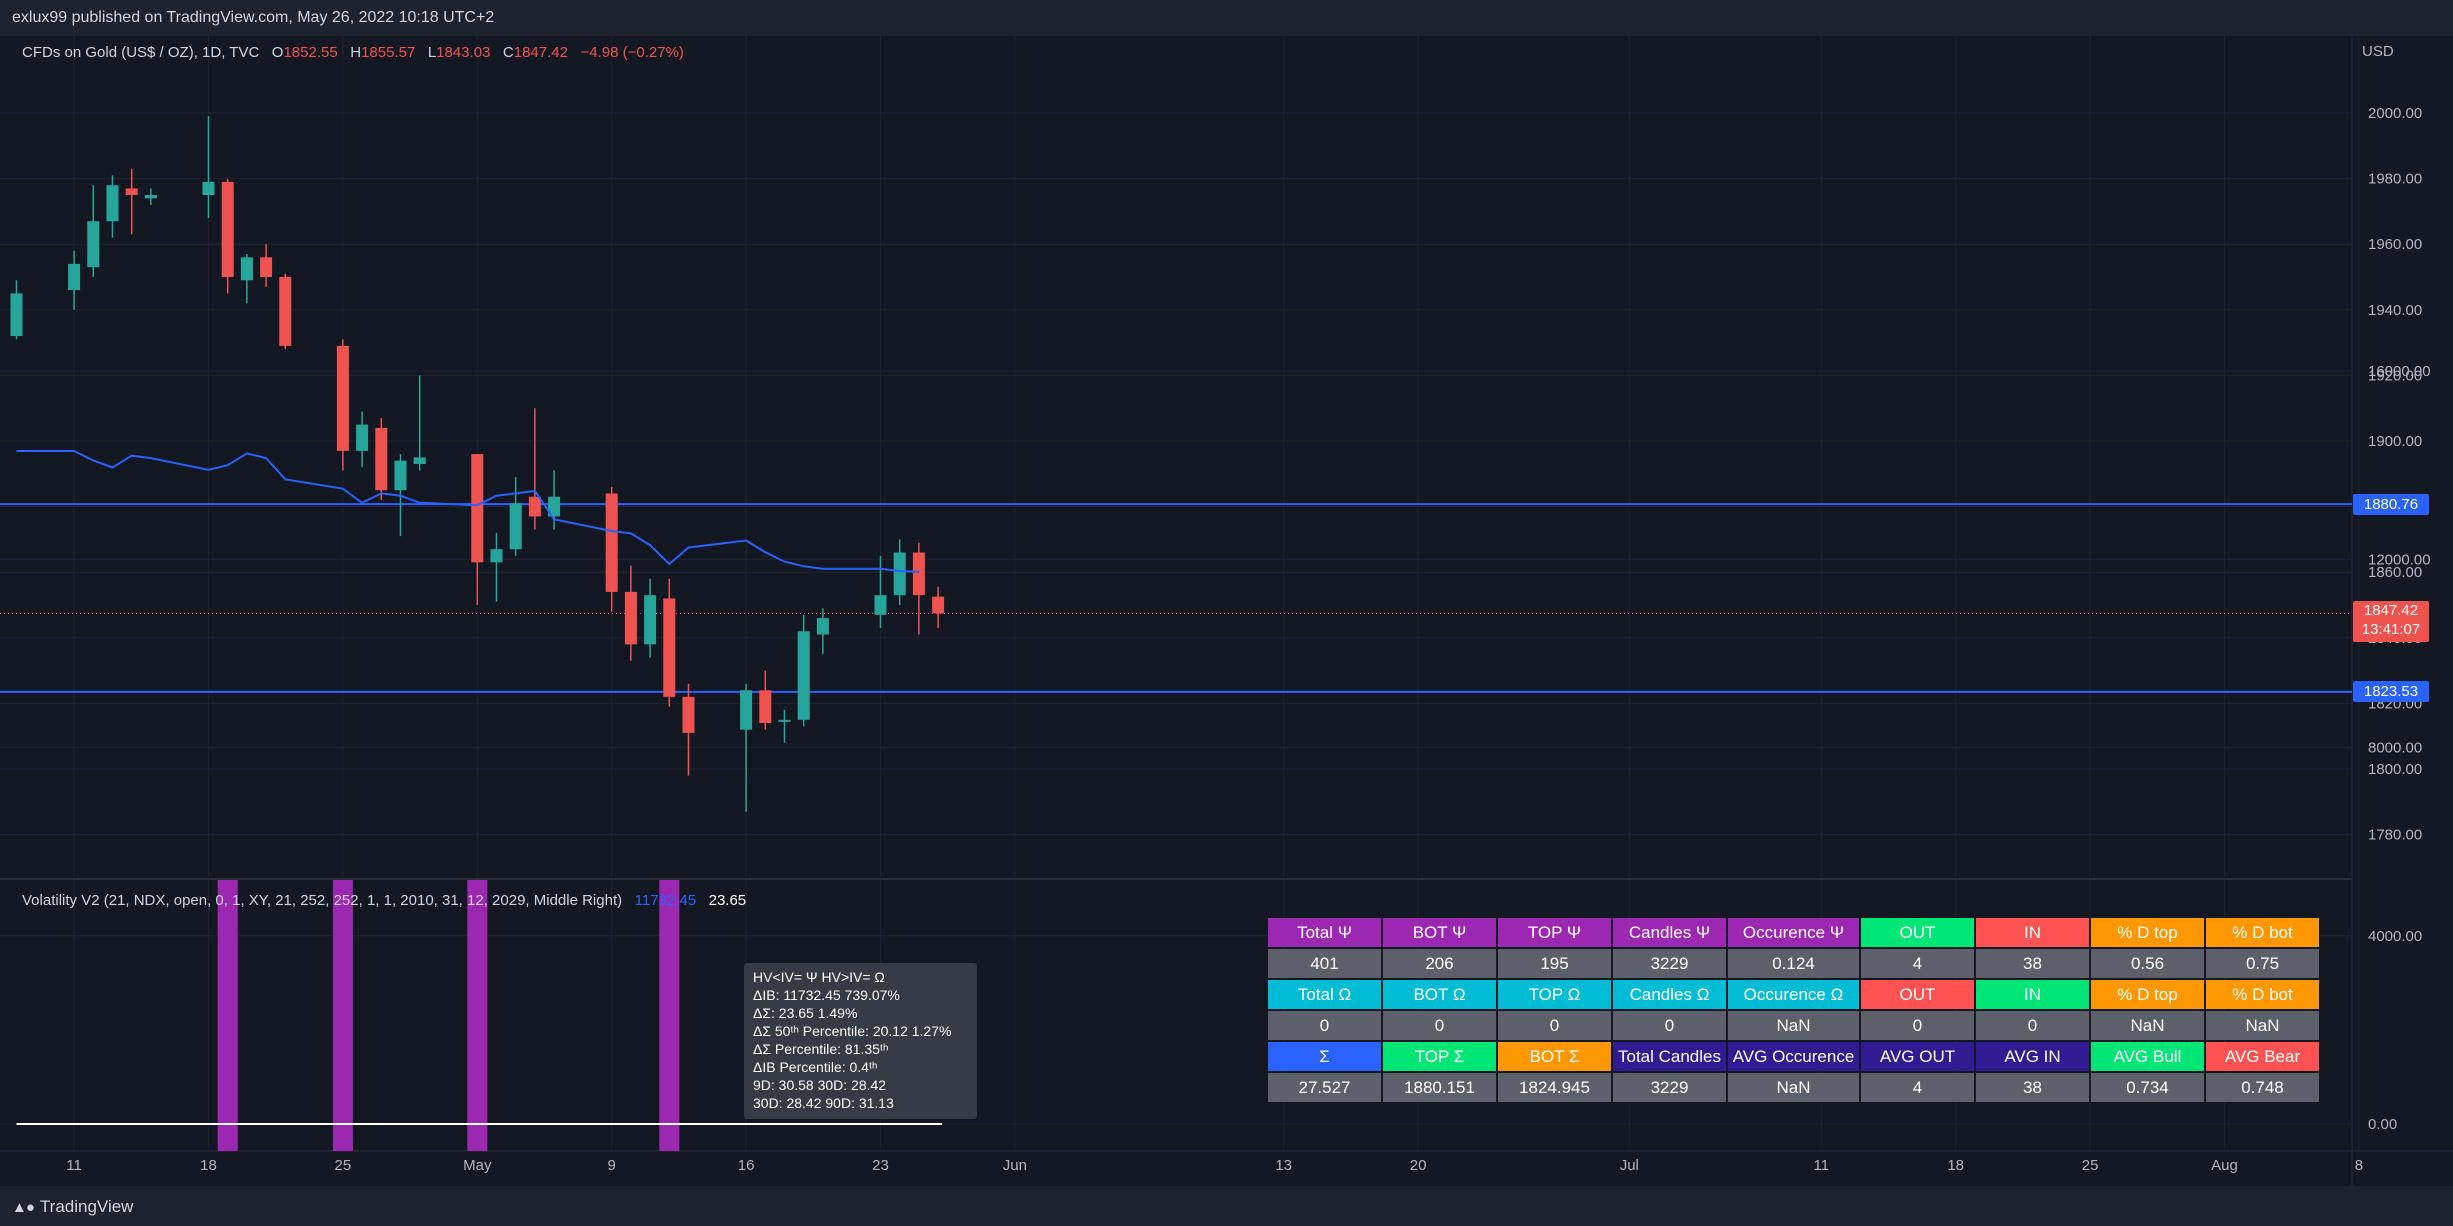 This screenshot has width=2453, height=1226. What do you see at coordinates (1554, 963) in the screenshot?
I see `stats-cell: 195` at bounding box center [1554, 963].